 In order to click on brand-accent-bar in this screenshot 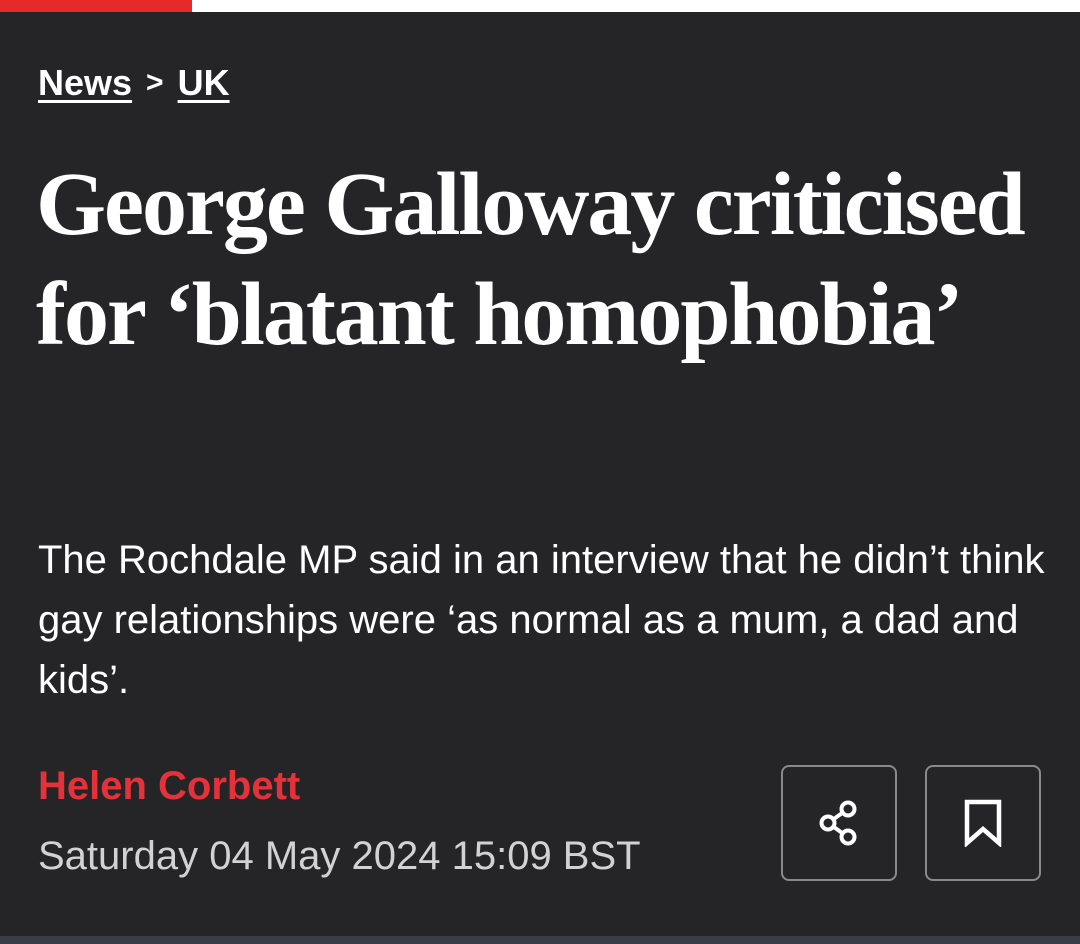, I will do `click(96, 6)`.